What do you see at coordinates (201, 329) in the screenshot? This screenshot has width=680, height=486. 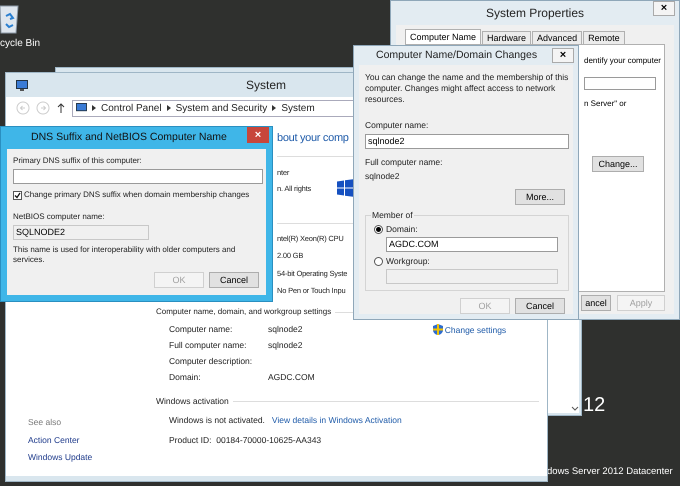 I see `setting-label: Computer name:` at bounding box center [201, 329].